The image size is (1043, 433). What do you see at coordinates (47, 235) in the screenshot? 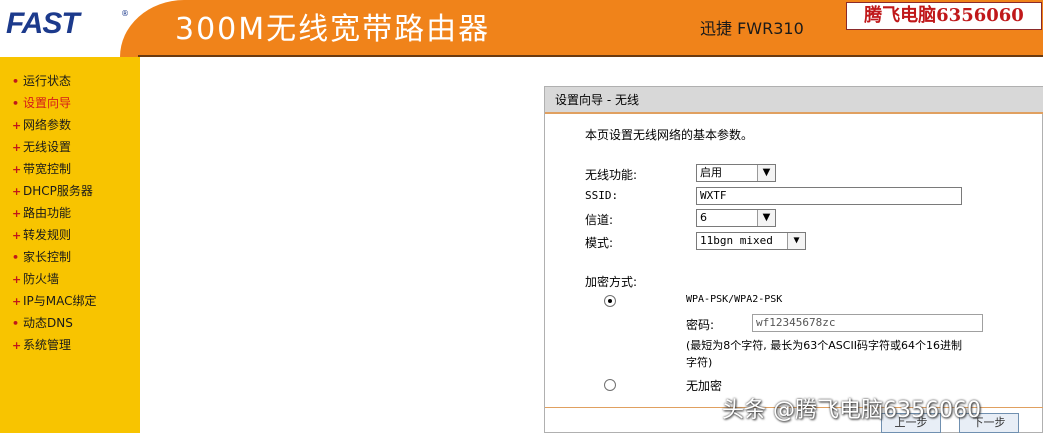
I see `sidebar-item-label: 转发规则` at bounding box center [47, 235].